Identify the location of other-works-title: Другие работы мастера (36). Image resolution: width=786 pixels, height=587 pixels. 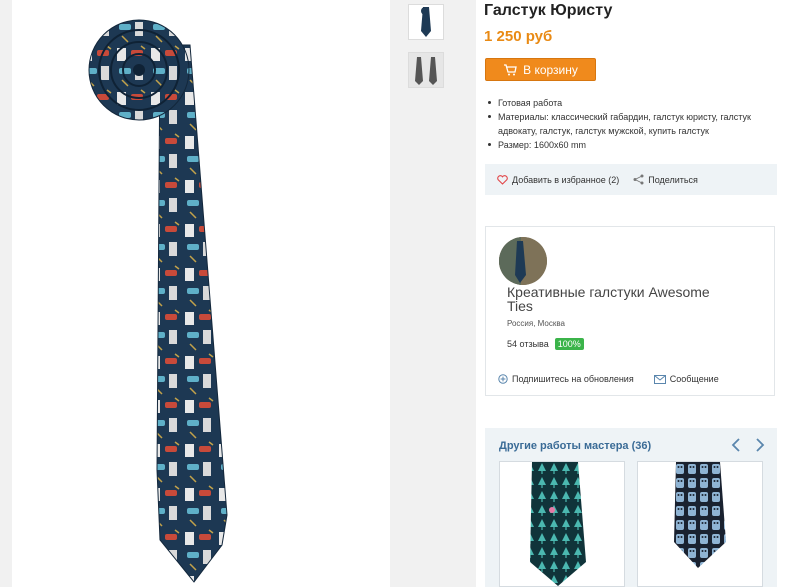
(575, 446).